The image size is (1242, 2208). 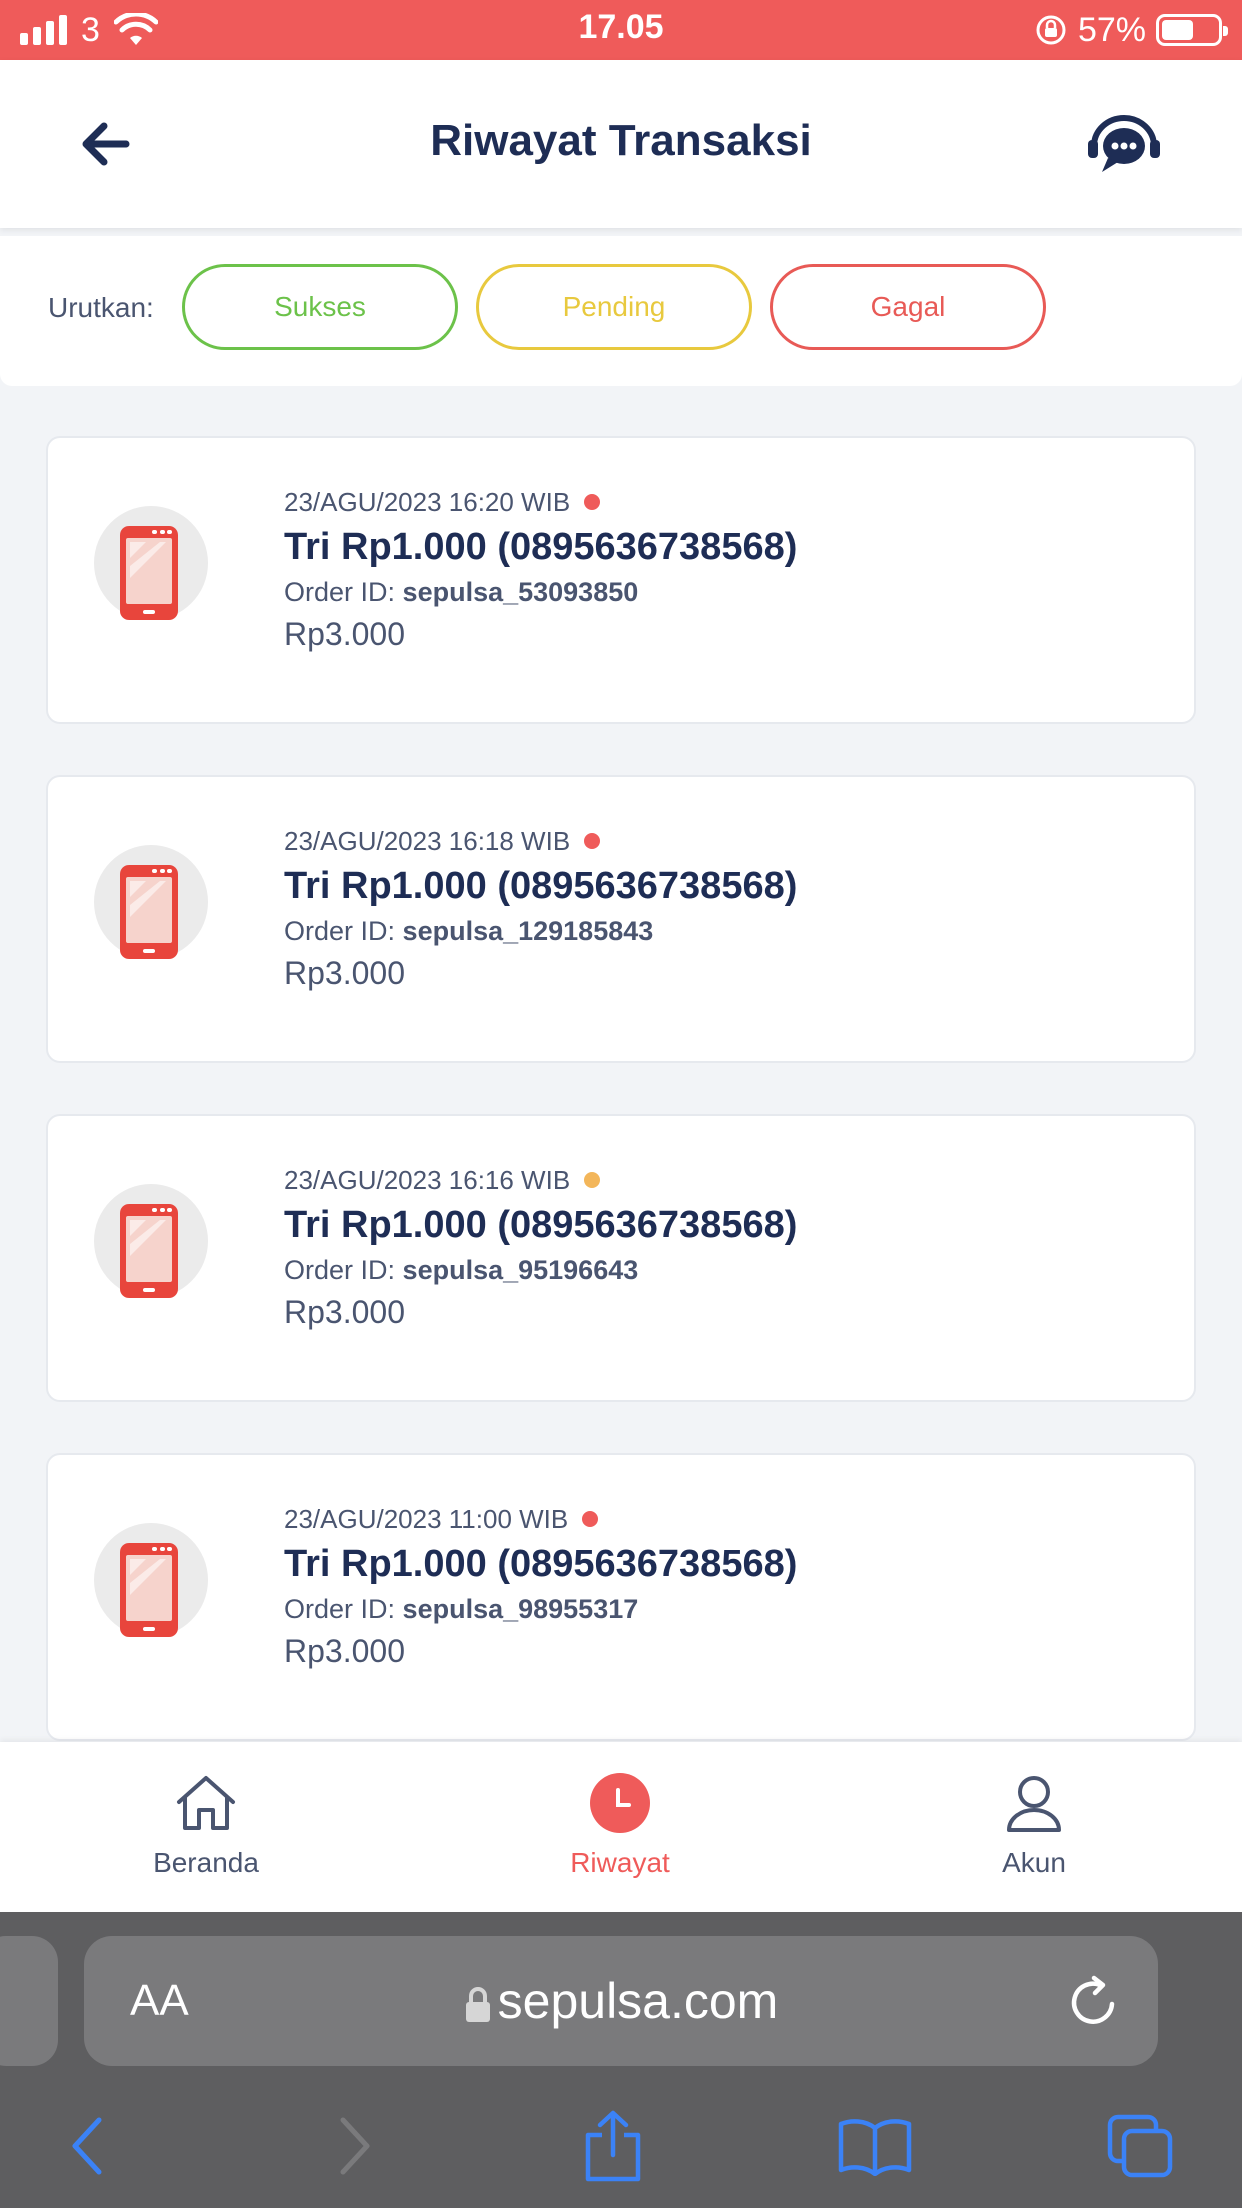 I want to click on user-icon, so click(x=1034, y=1804).